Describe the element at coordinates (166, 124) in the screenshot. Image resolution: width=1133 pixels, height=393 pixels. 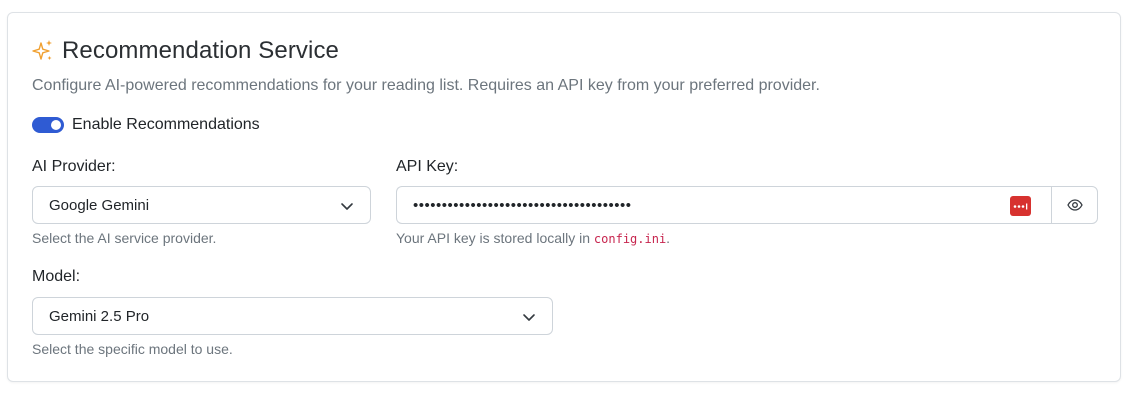
I see `toggle-label: Enable Recommendations` at that location.